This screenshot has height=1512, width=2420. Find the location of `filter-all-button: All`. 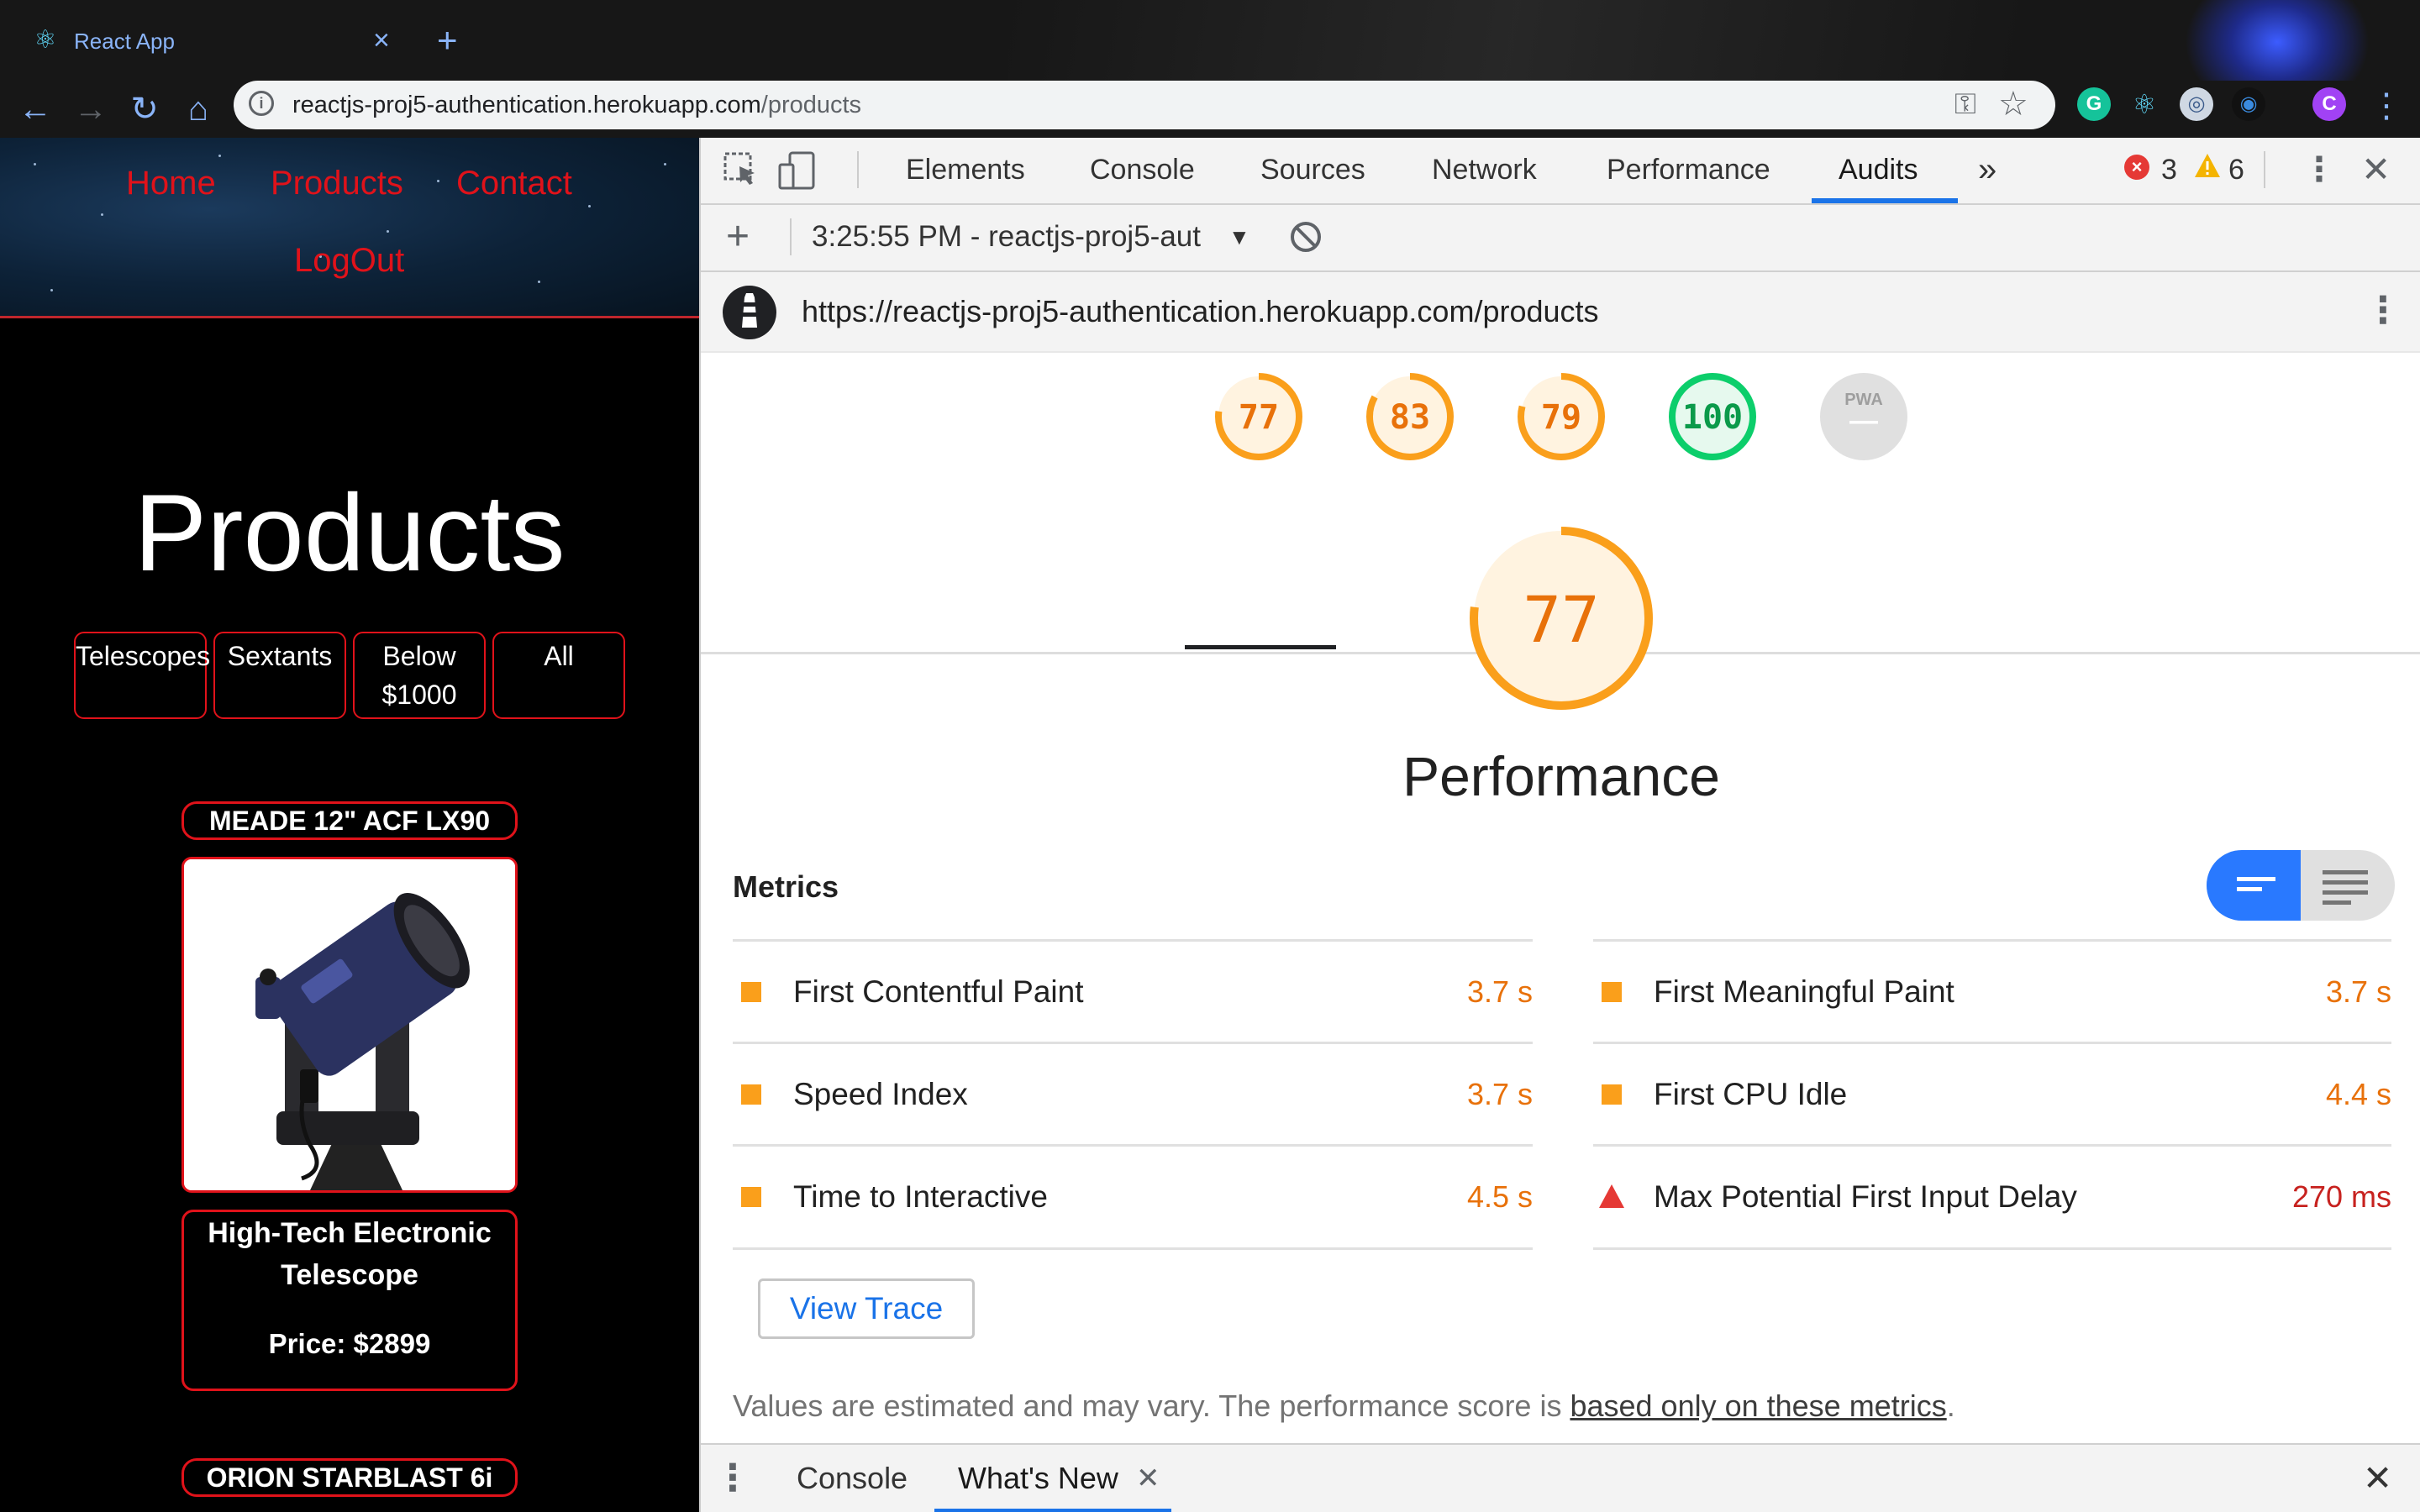

filter-all-button: All is located at coordinates (558, 675).